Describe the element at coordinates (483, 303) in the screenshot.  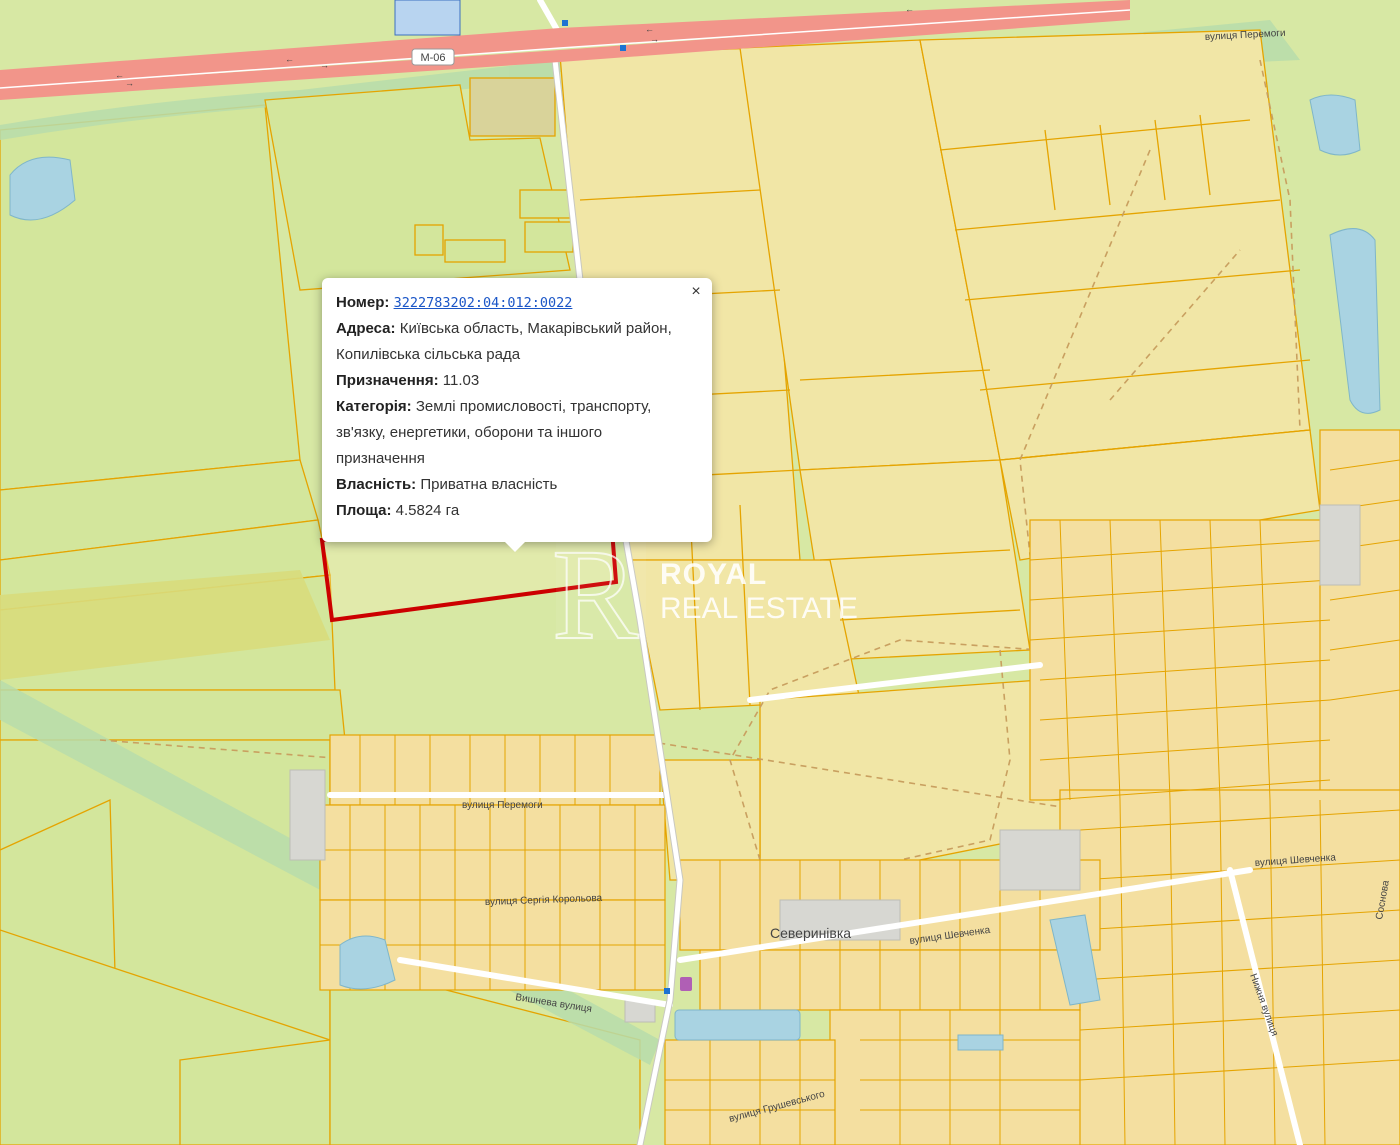
I see `cadastral-number-link: 3222783202:04:012:0022` at that location.